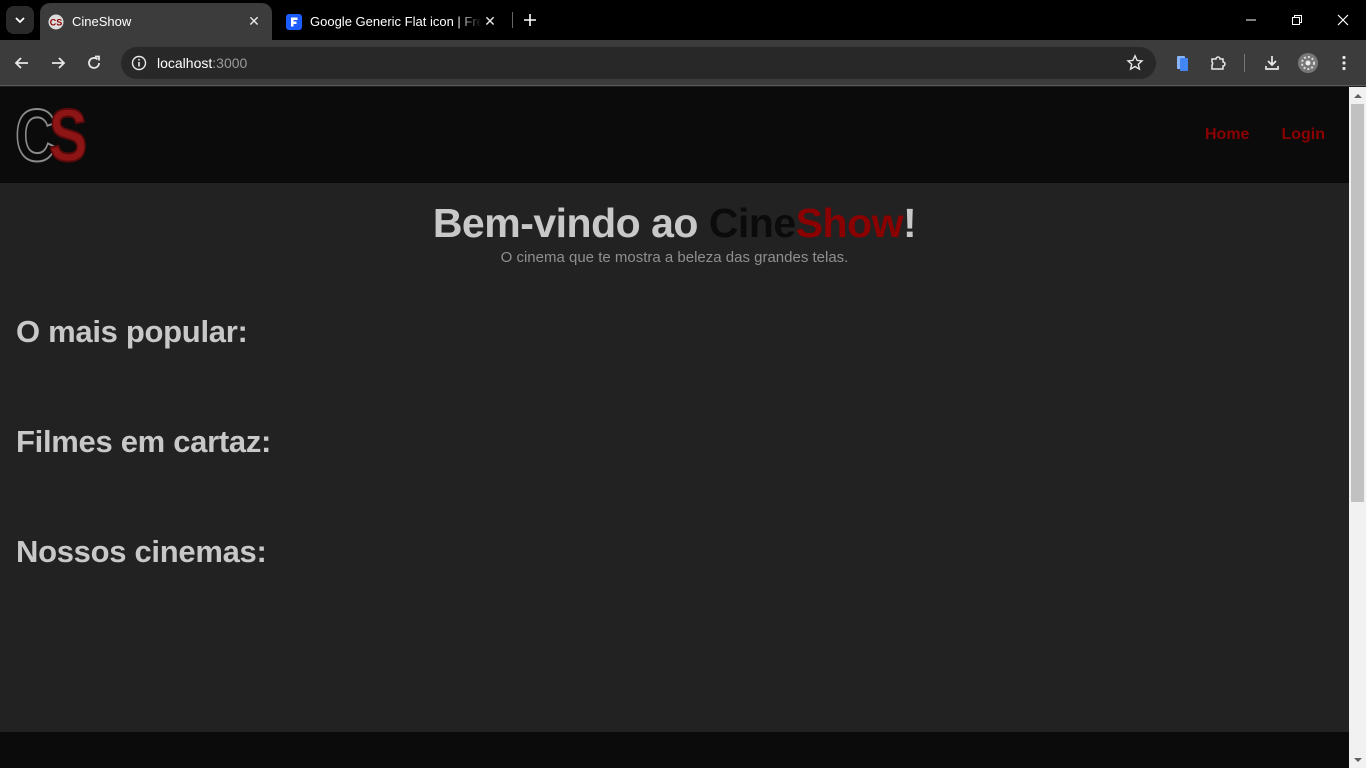 The image size is (1366, 768). I want to click on reload-icon, so click(94, 62).